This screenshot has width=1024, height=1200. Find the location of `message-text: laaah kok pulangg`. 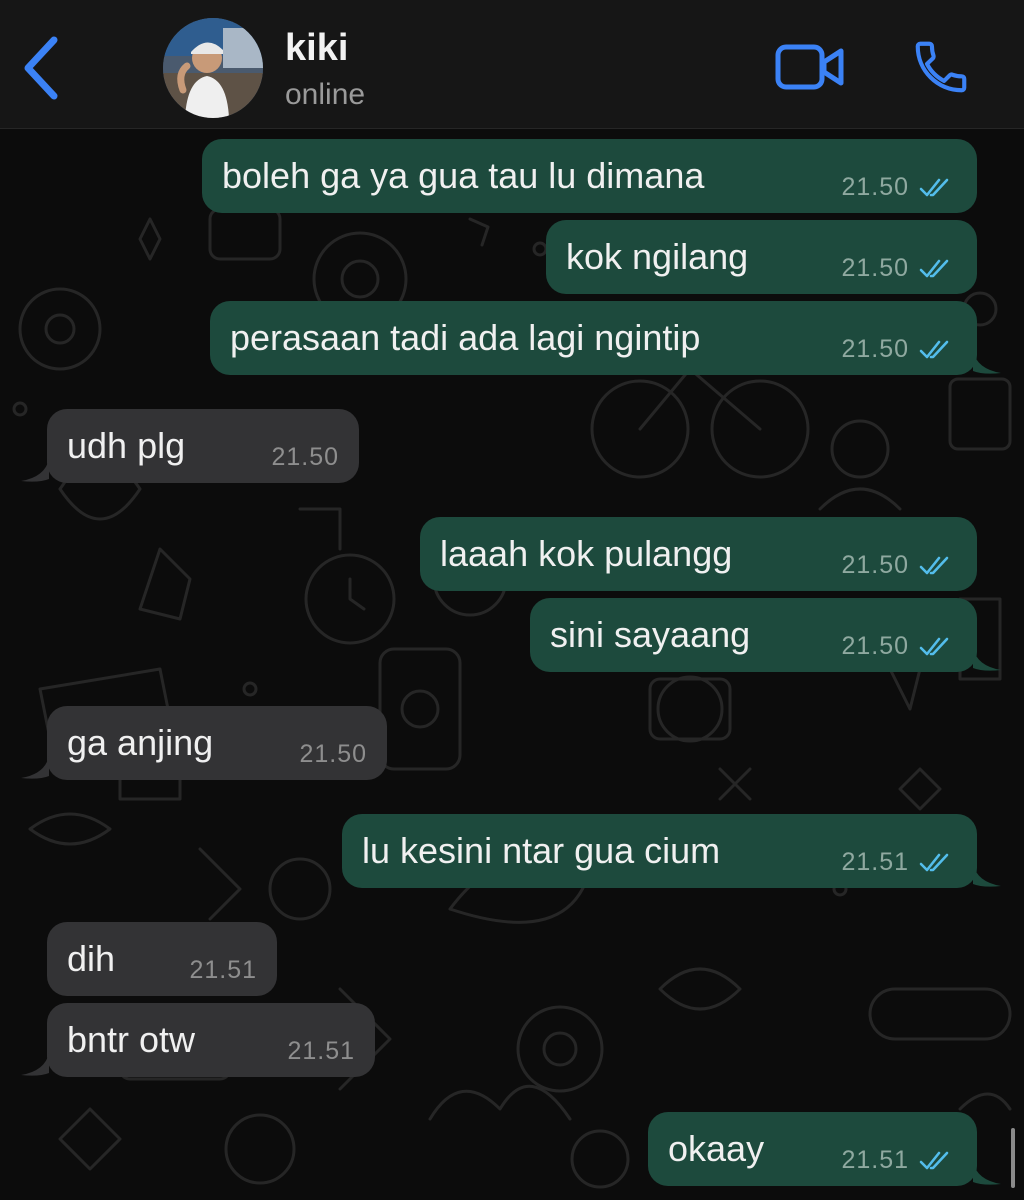

message-text: laaah kok pulangg is located at coordinates (586, 553).